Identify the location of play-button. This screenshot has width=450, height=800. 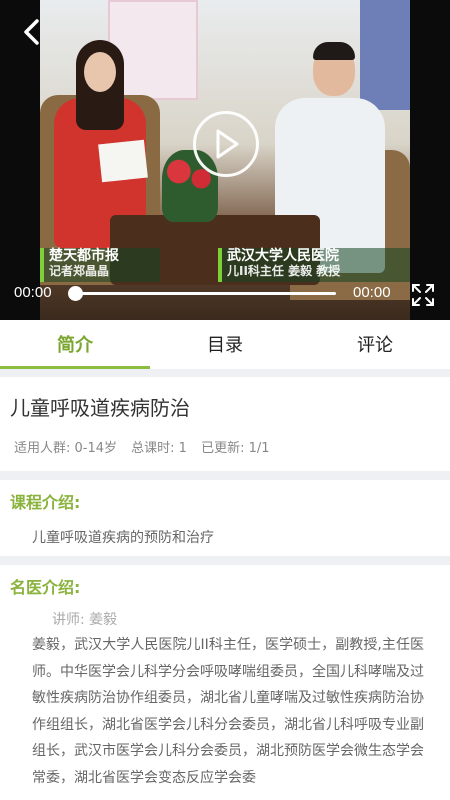
(226, 144).